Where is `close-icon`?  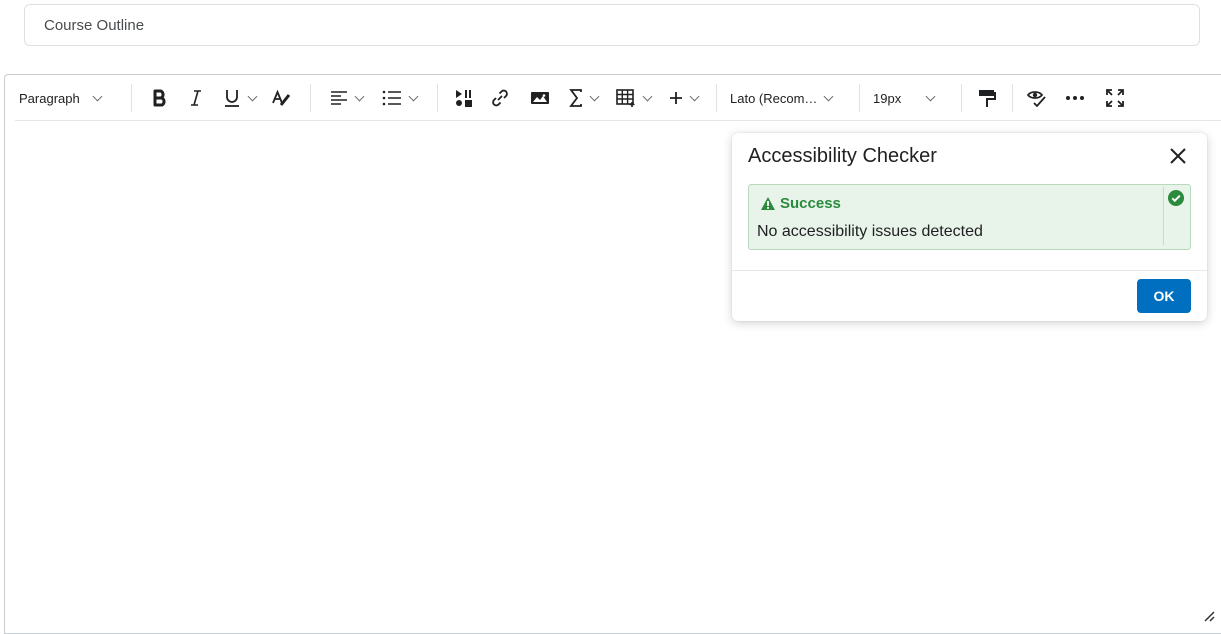
close-icon is located at coordinates (1178, 156).